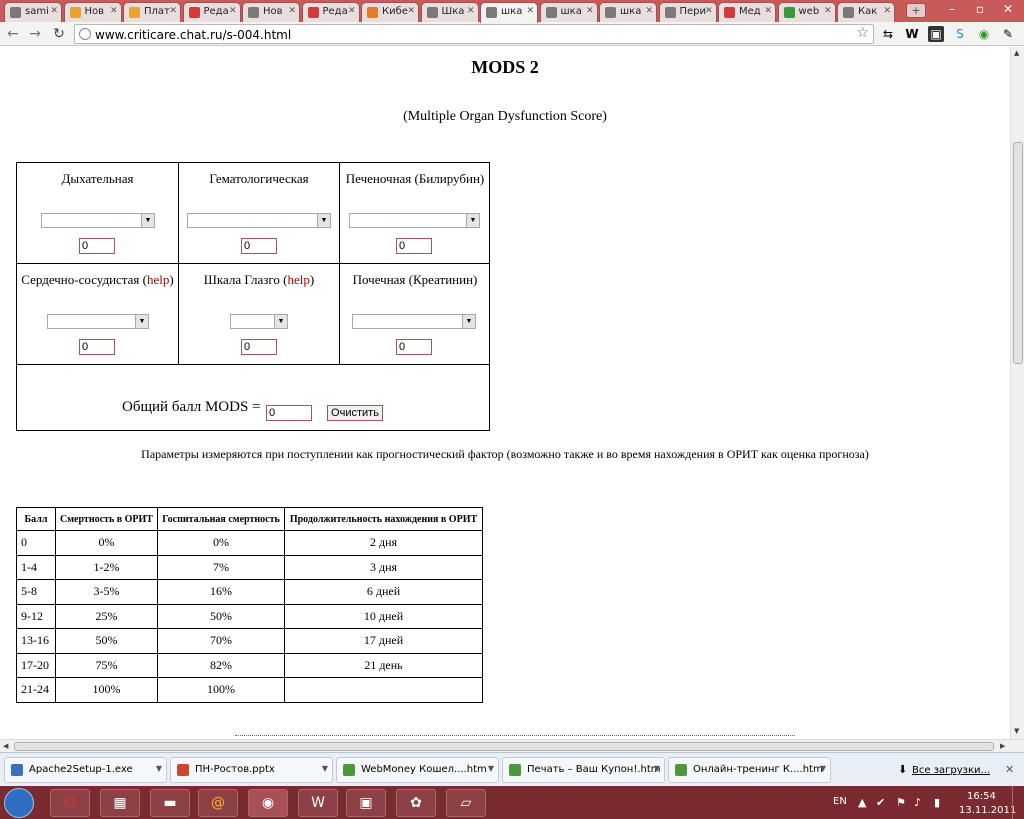 The image size is (1024, 819). Describe the element at coordinates (259, 347) in the screenshot. I see `glasgow-score: 0` at that location.